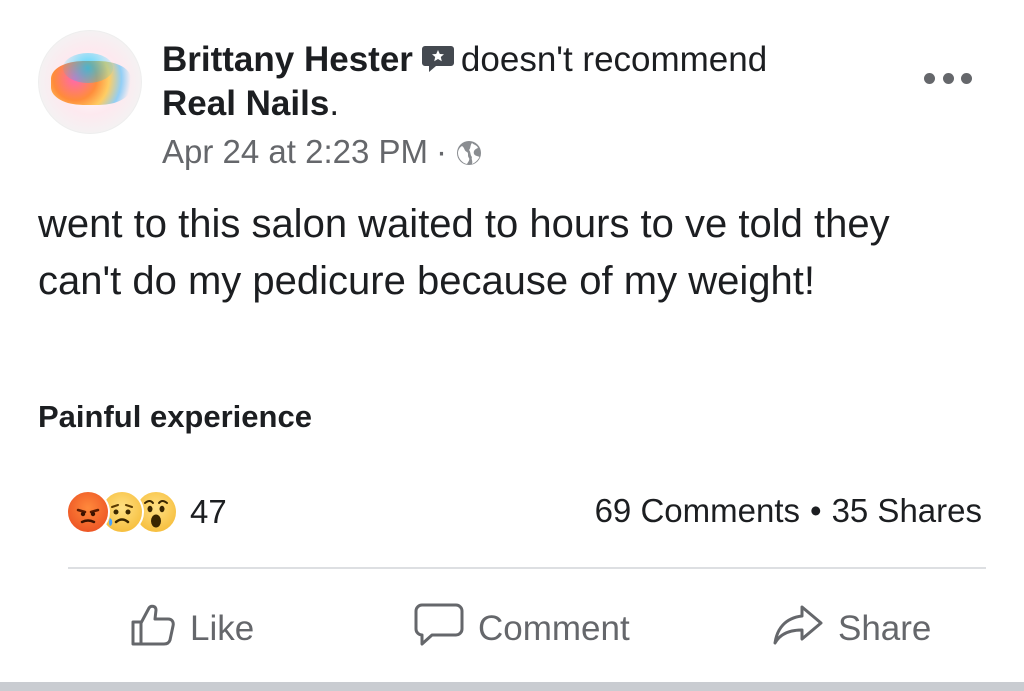 The image size is (1024, 691). I want to click on comment-label: Comment, so click(554, 628).